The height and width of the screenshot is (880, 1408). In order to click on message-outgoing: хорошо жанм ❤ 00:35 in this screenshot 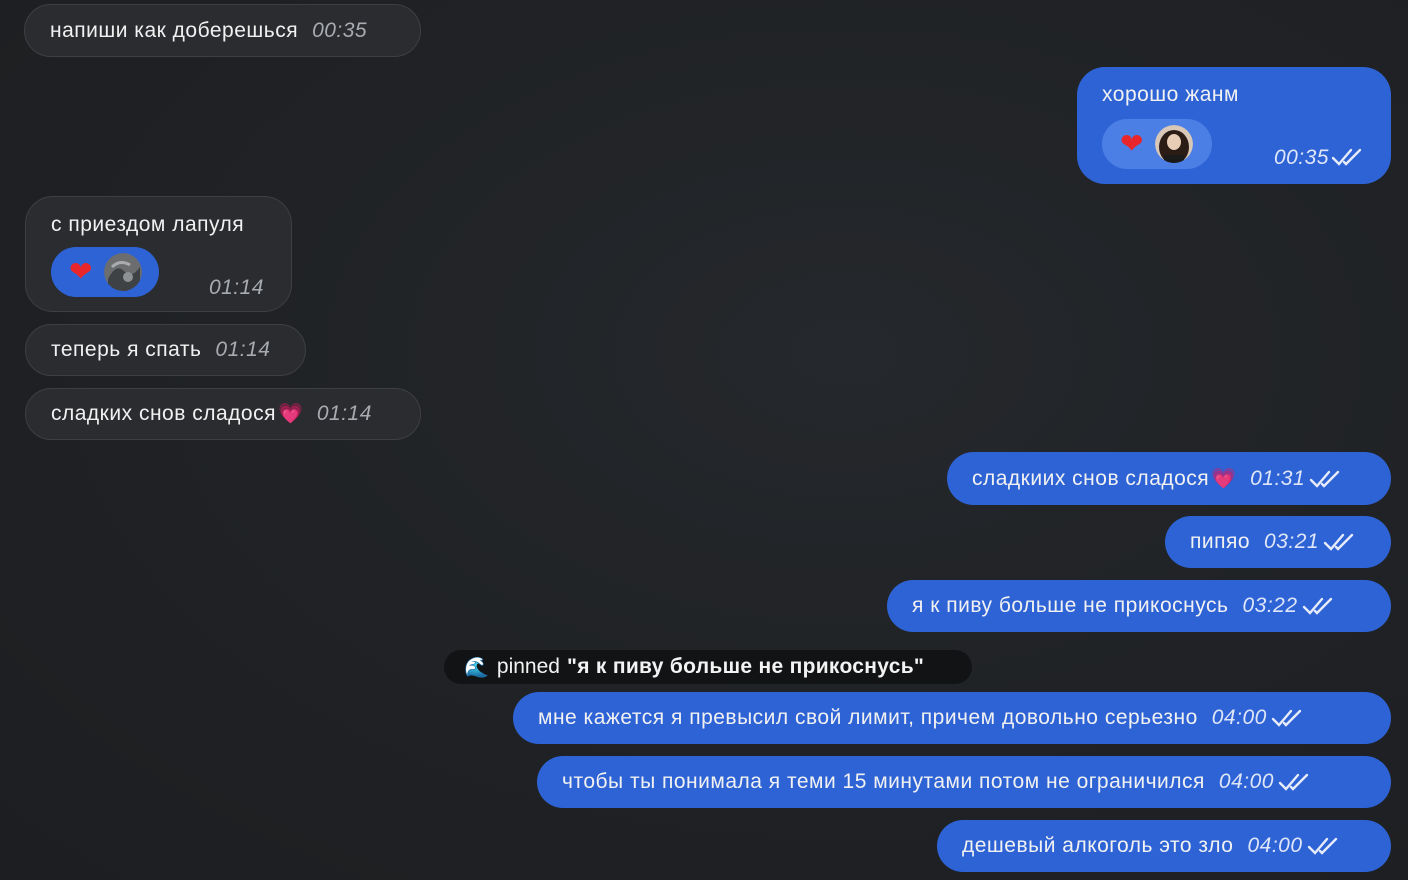, I will do `click(1234, 125)`.